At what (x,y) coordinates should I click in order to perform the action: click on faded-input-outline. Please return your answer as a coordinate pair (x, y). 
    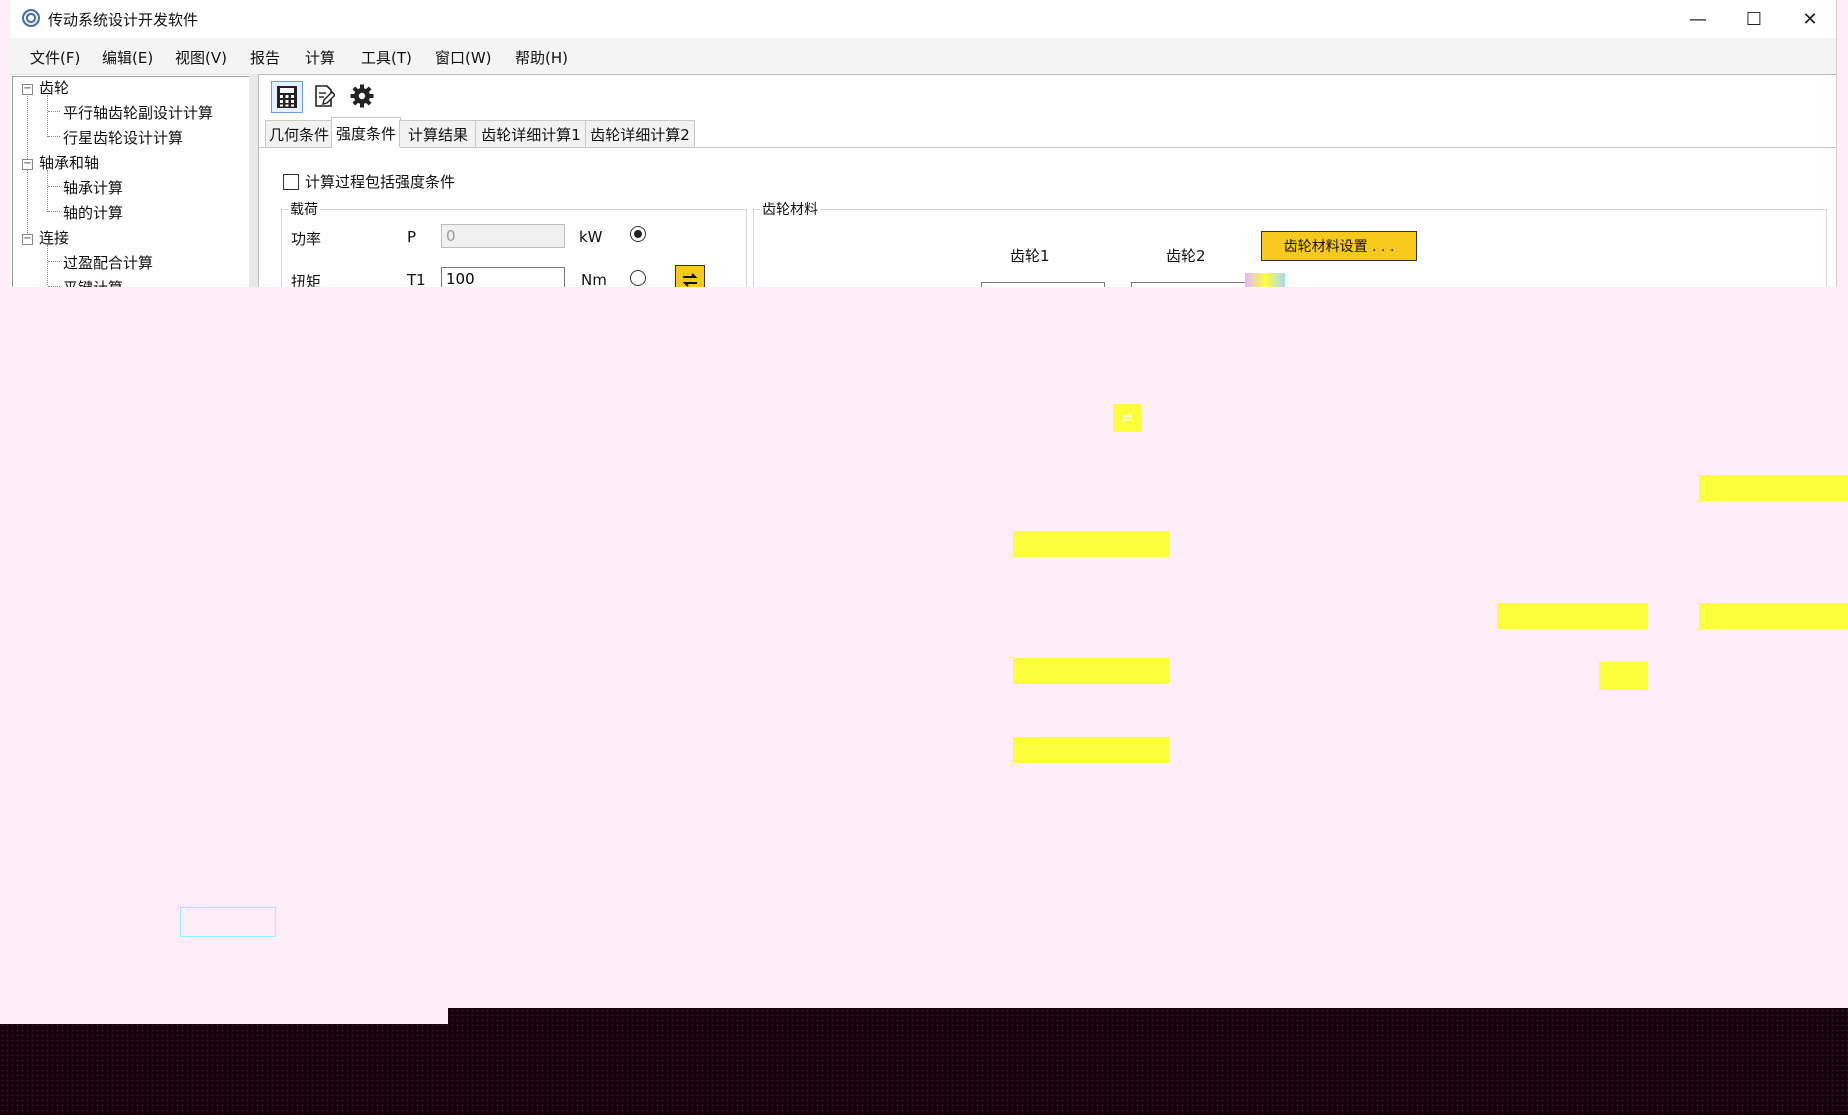
    Looking at the image, I should click on (228, 922).